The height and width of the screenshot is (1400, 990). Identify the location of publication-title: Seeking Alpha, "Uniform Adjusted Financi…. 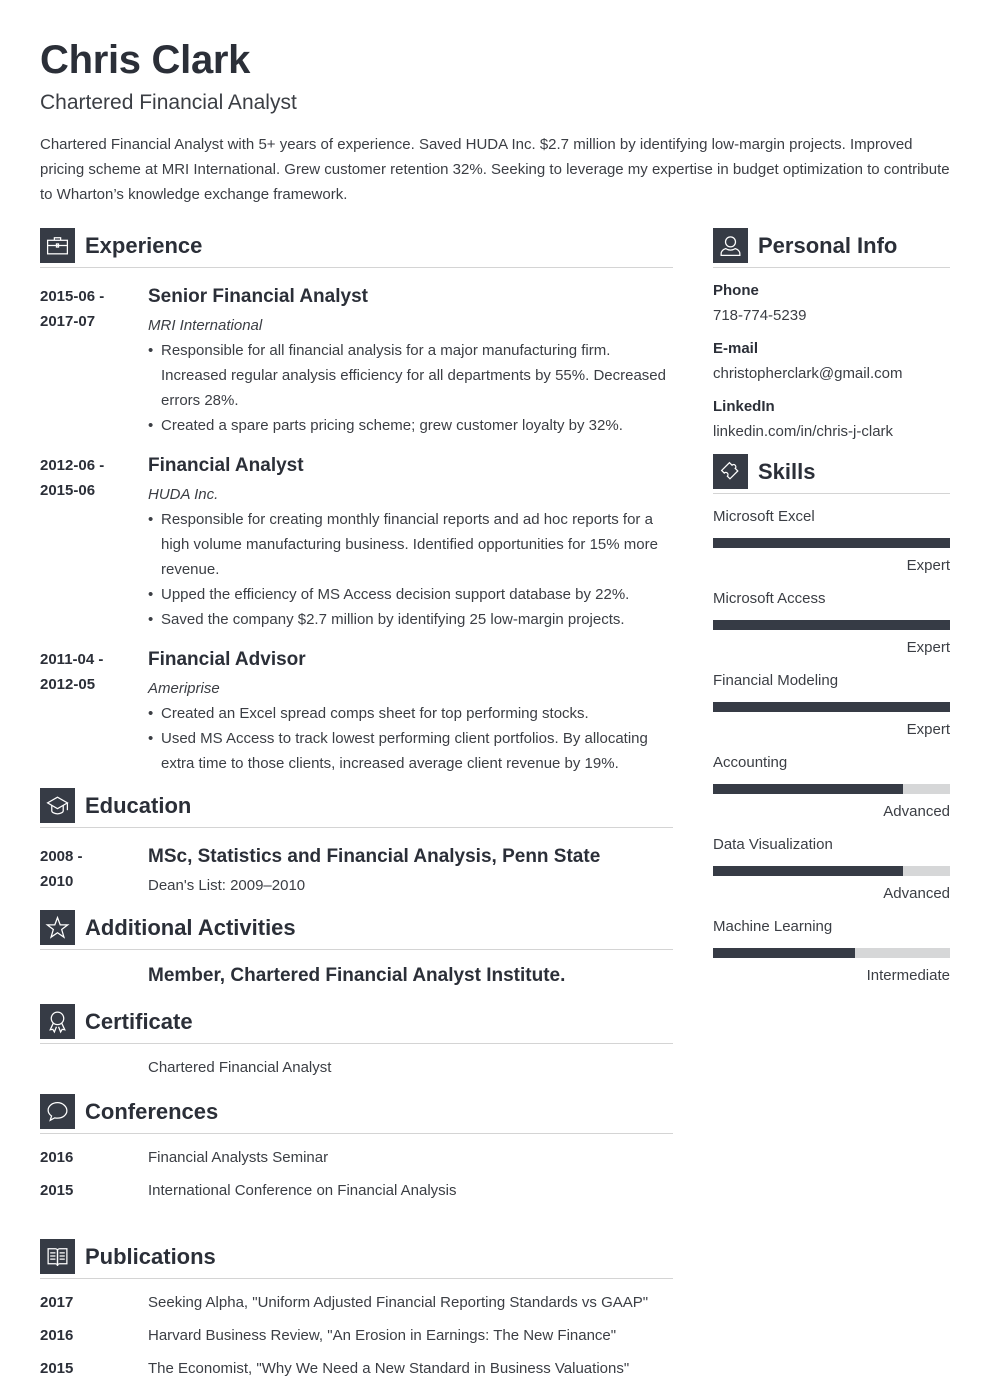
(398, 1302).